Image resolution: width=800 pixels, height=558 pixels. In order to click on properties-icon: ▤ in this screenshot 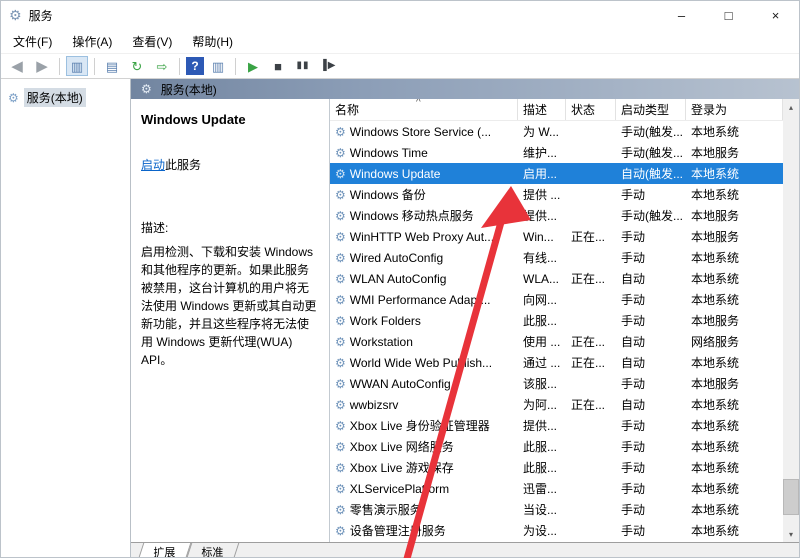, I will do `click(112, 66)`.